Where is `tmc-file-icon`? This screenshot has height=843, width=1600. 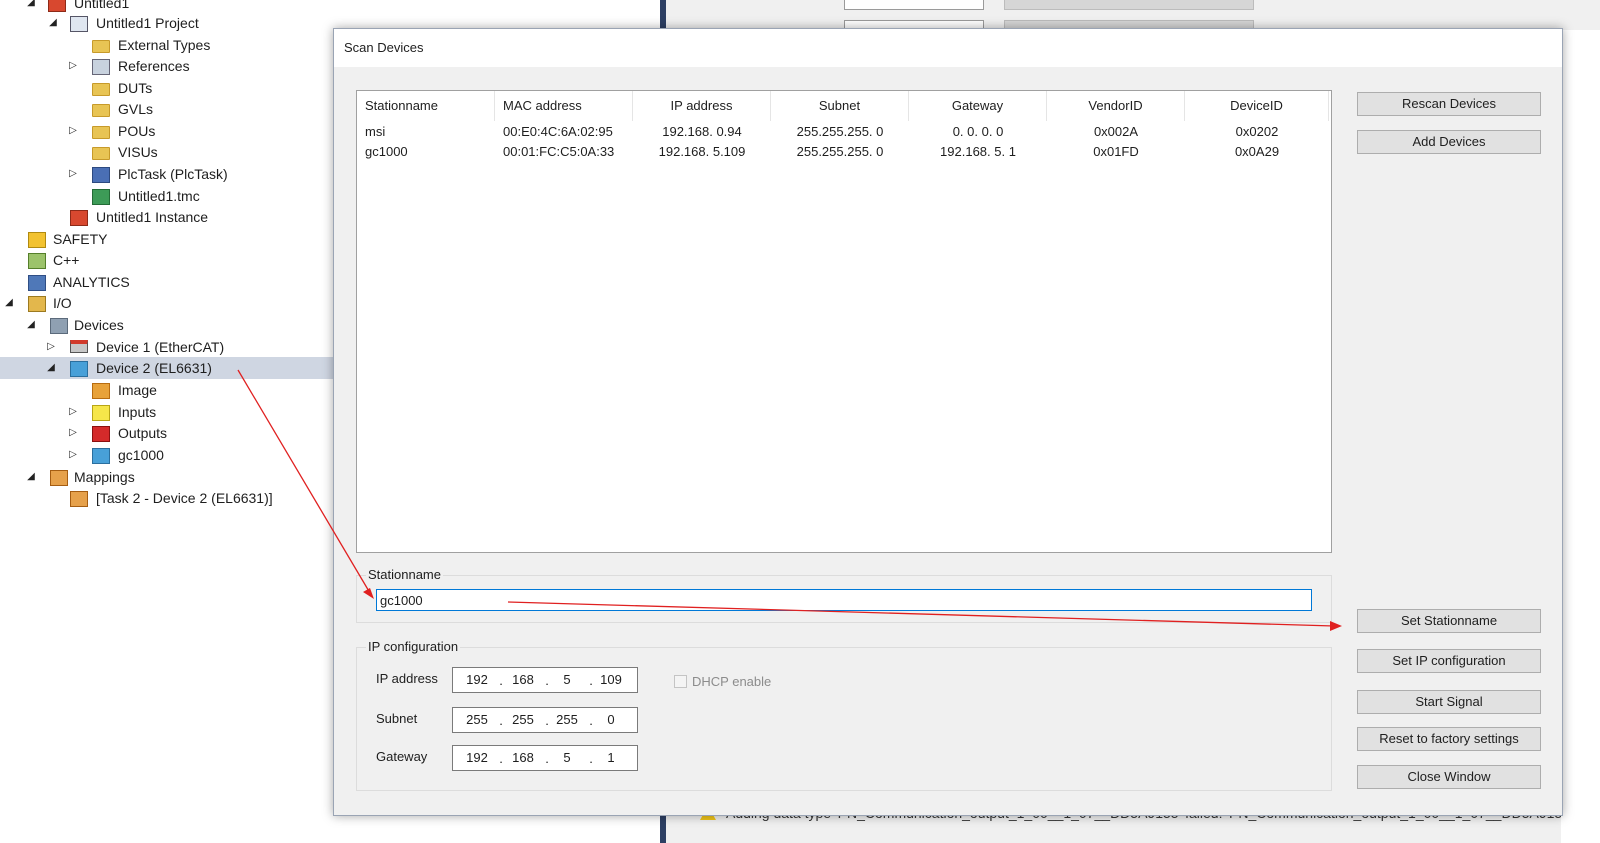
tmc-file-icon is located at coordinates (101, 197).